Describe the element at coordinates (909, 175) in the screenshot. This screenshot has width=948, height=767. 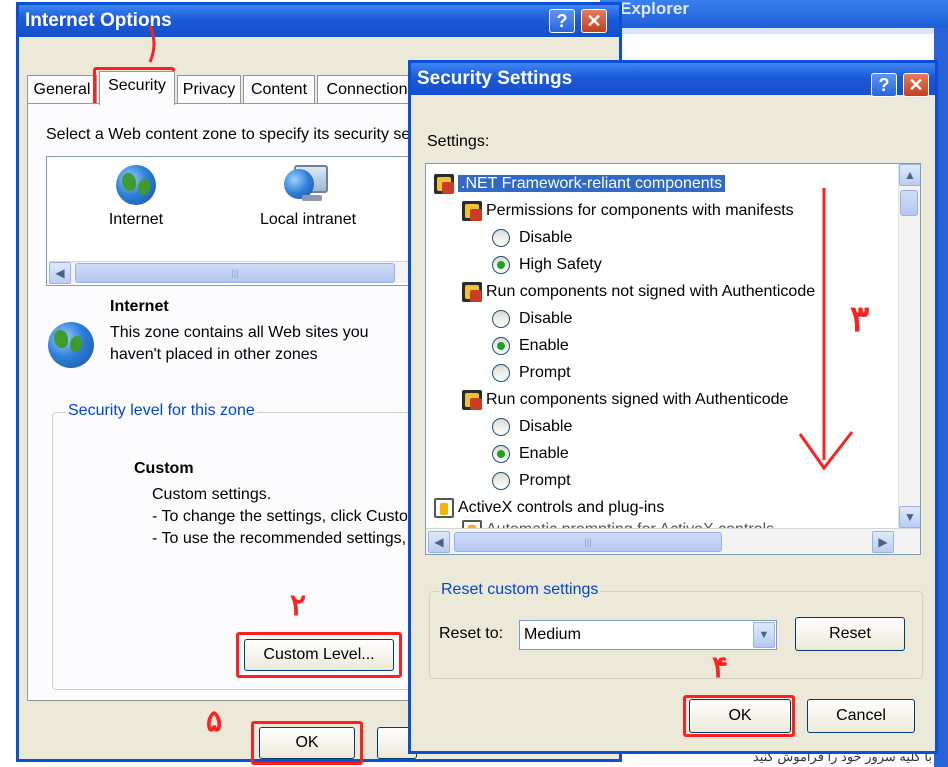
I see `scroll-up-icon: ▲` at that location.